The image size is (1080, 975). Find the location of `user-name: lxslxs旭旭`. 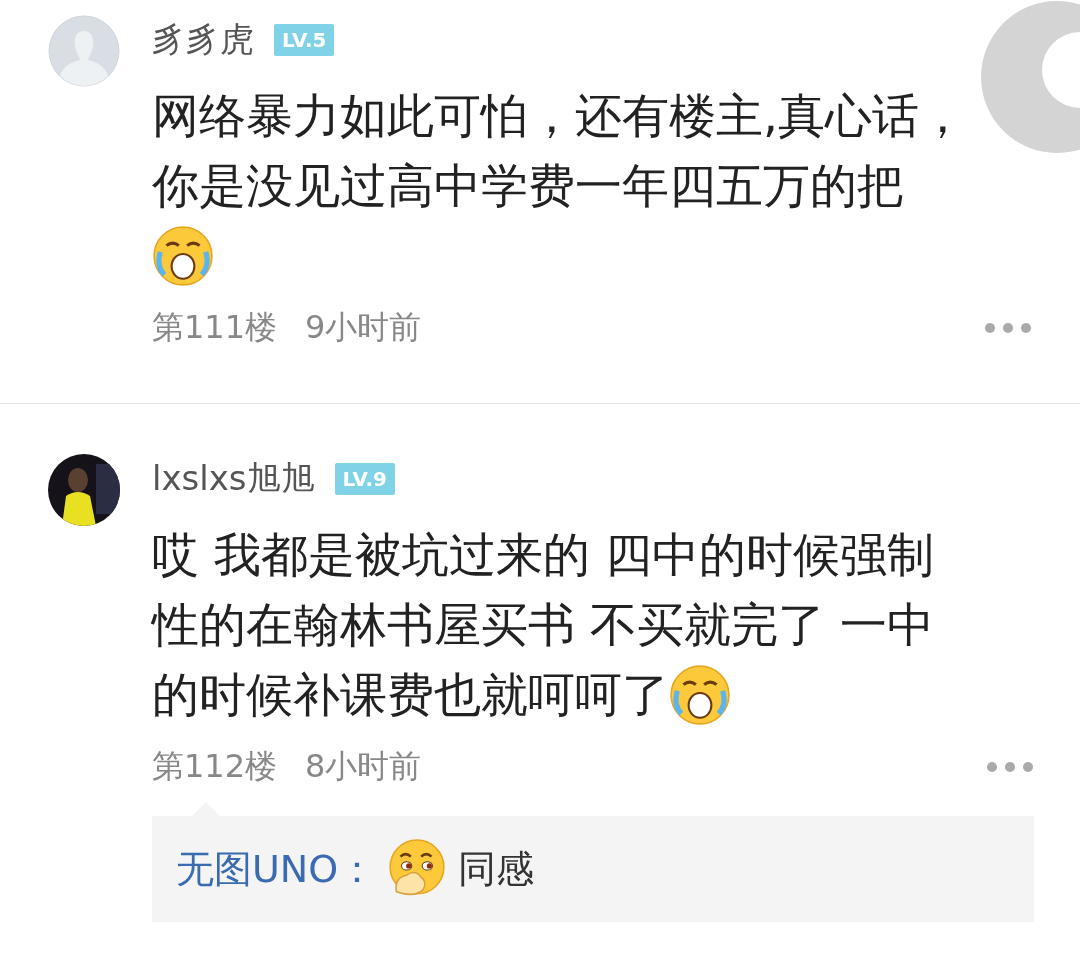

user-name: lxslxs旭旭 is located at coordinates (233, 479).